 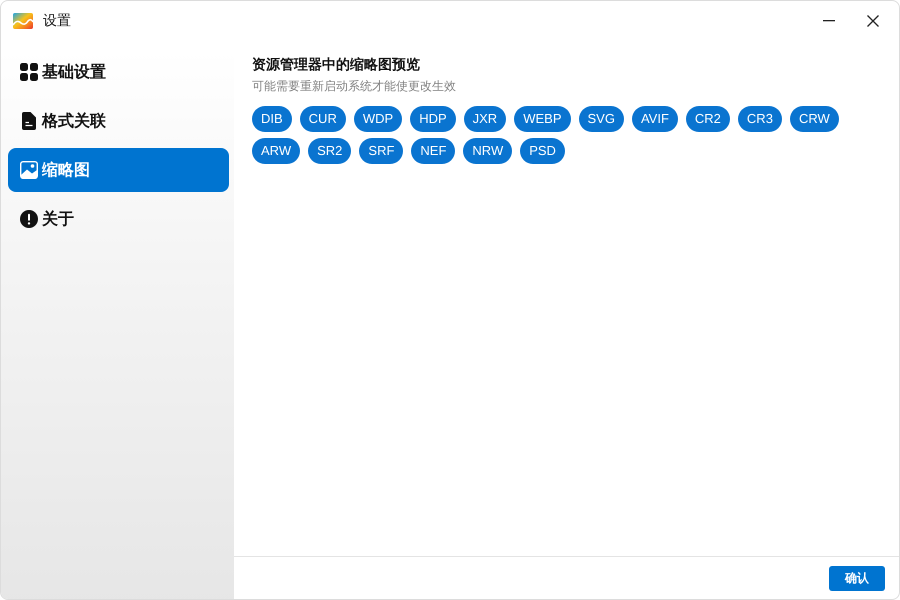 I want to click on minimize-icon, so click(x=829, y=21).